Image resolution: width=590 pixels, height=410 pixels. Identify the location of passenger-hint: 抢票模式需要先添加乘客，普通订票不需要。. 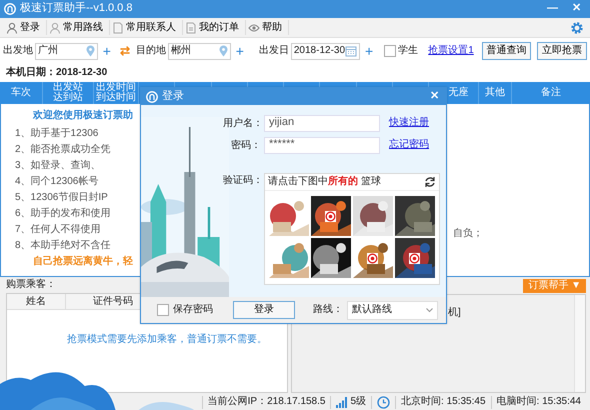
(166, 339).